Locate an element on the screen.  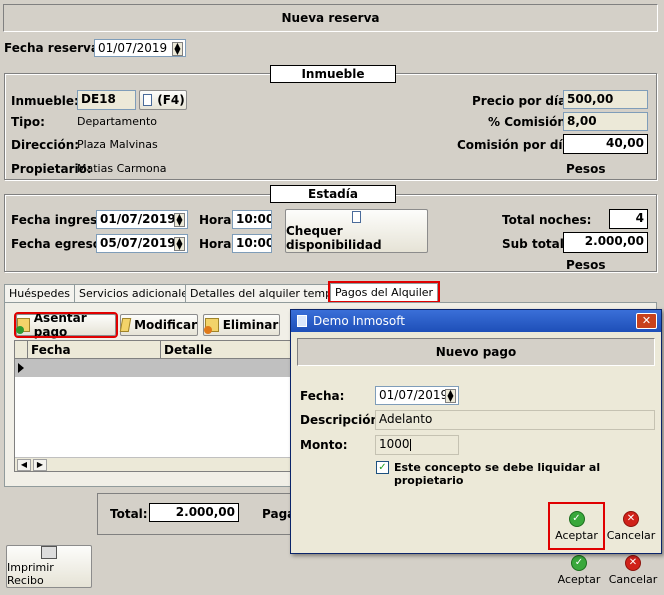
imprimir-recibo-button: Imprimir Recibo is located at coordinates (49, 566).